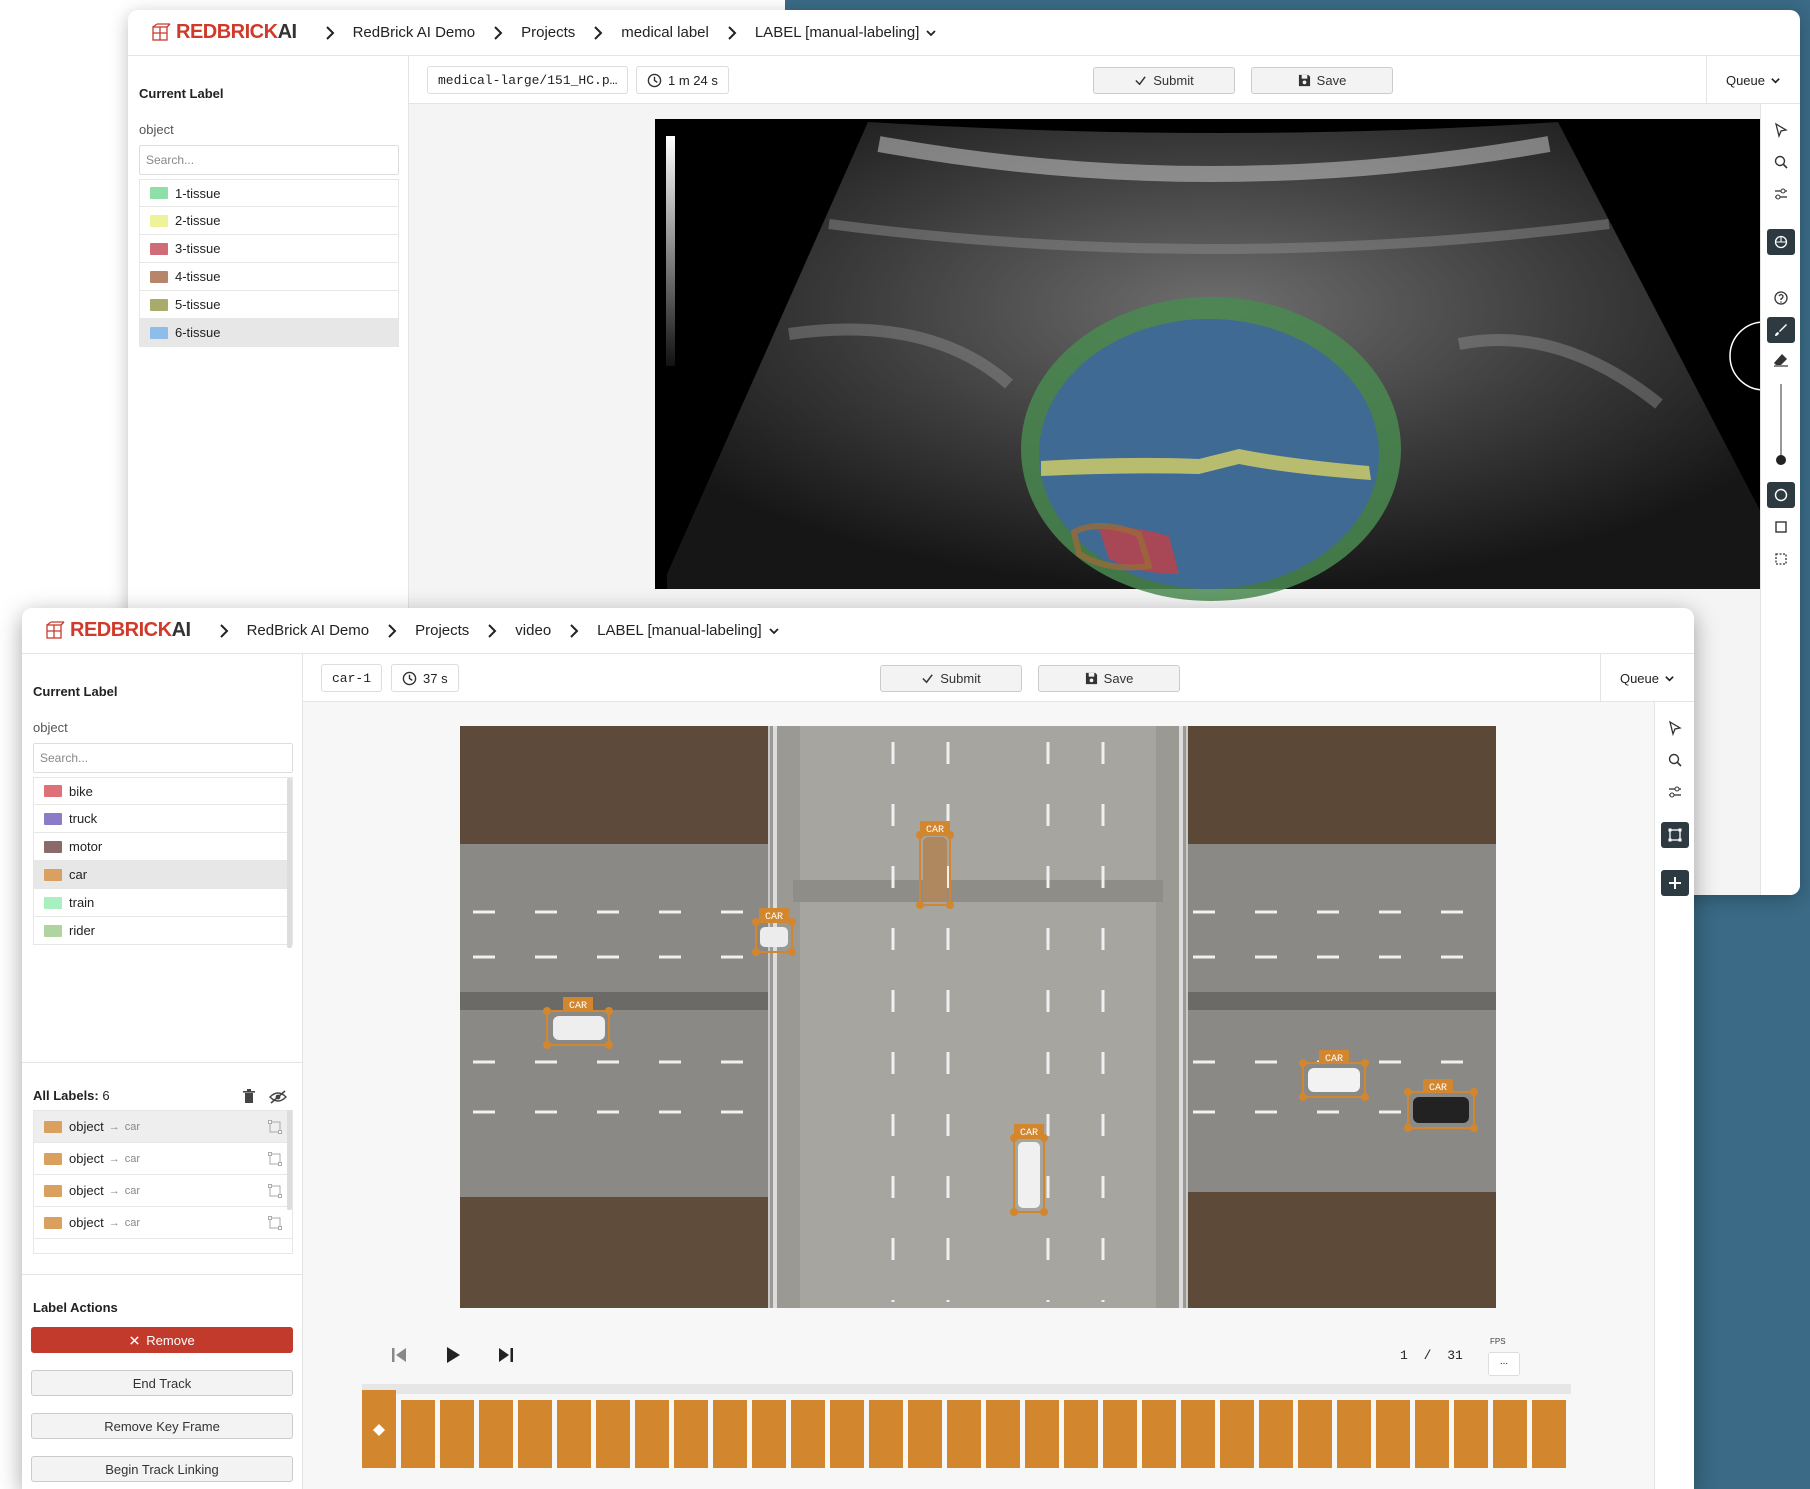  I want to click on eraser-tool, so click(1781, 360).